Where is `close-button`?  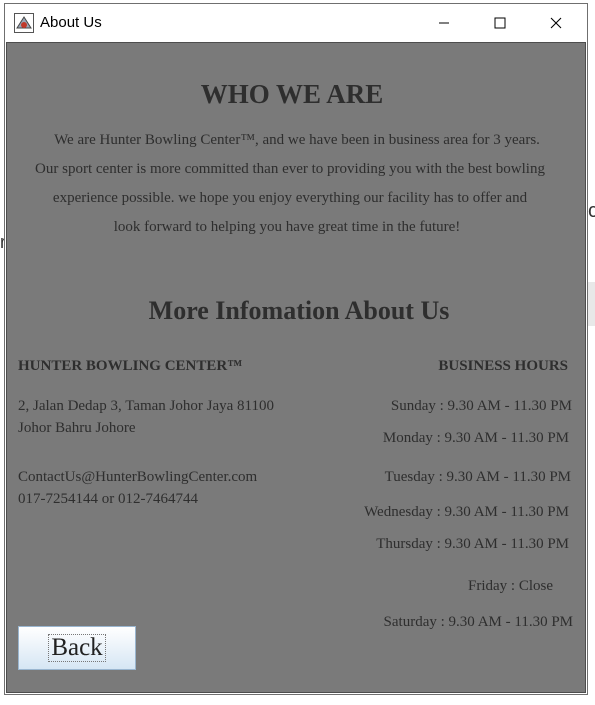
close-button is located at coordinates (556, 23).